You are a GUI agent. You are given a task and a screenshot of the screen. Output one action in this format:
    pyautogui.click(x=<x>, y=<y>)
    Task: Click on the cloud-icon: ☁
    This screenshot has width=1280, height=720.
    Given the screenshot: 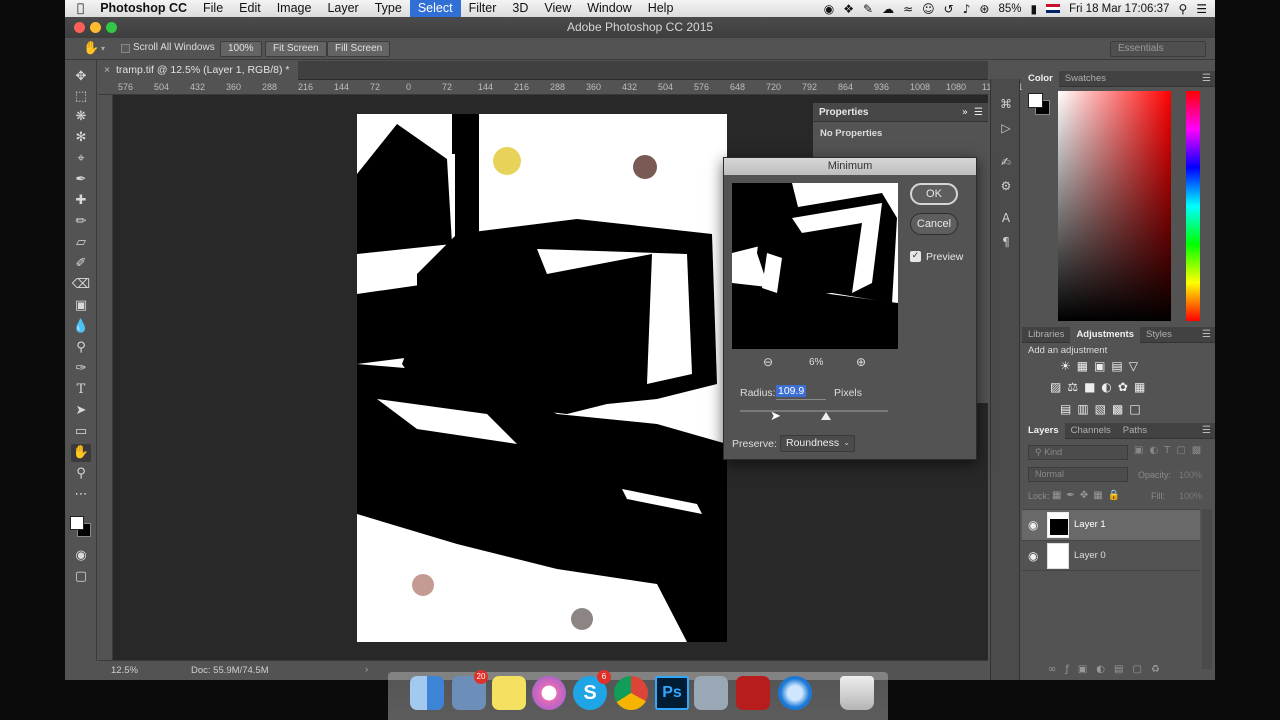 What is the action you would take?
    pyautogui.click(x=888, y=9)
    